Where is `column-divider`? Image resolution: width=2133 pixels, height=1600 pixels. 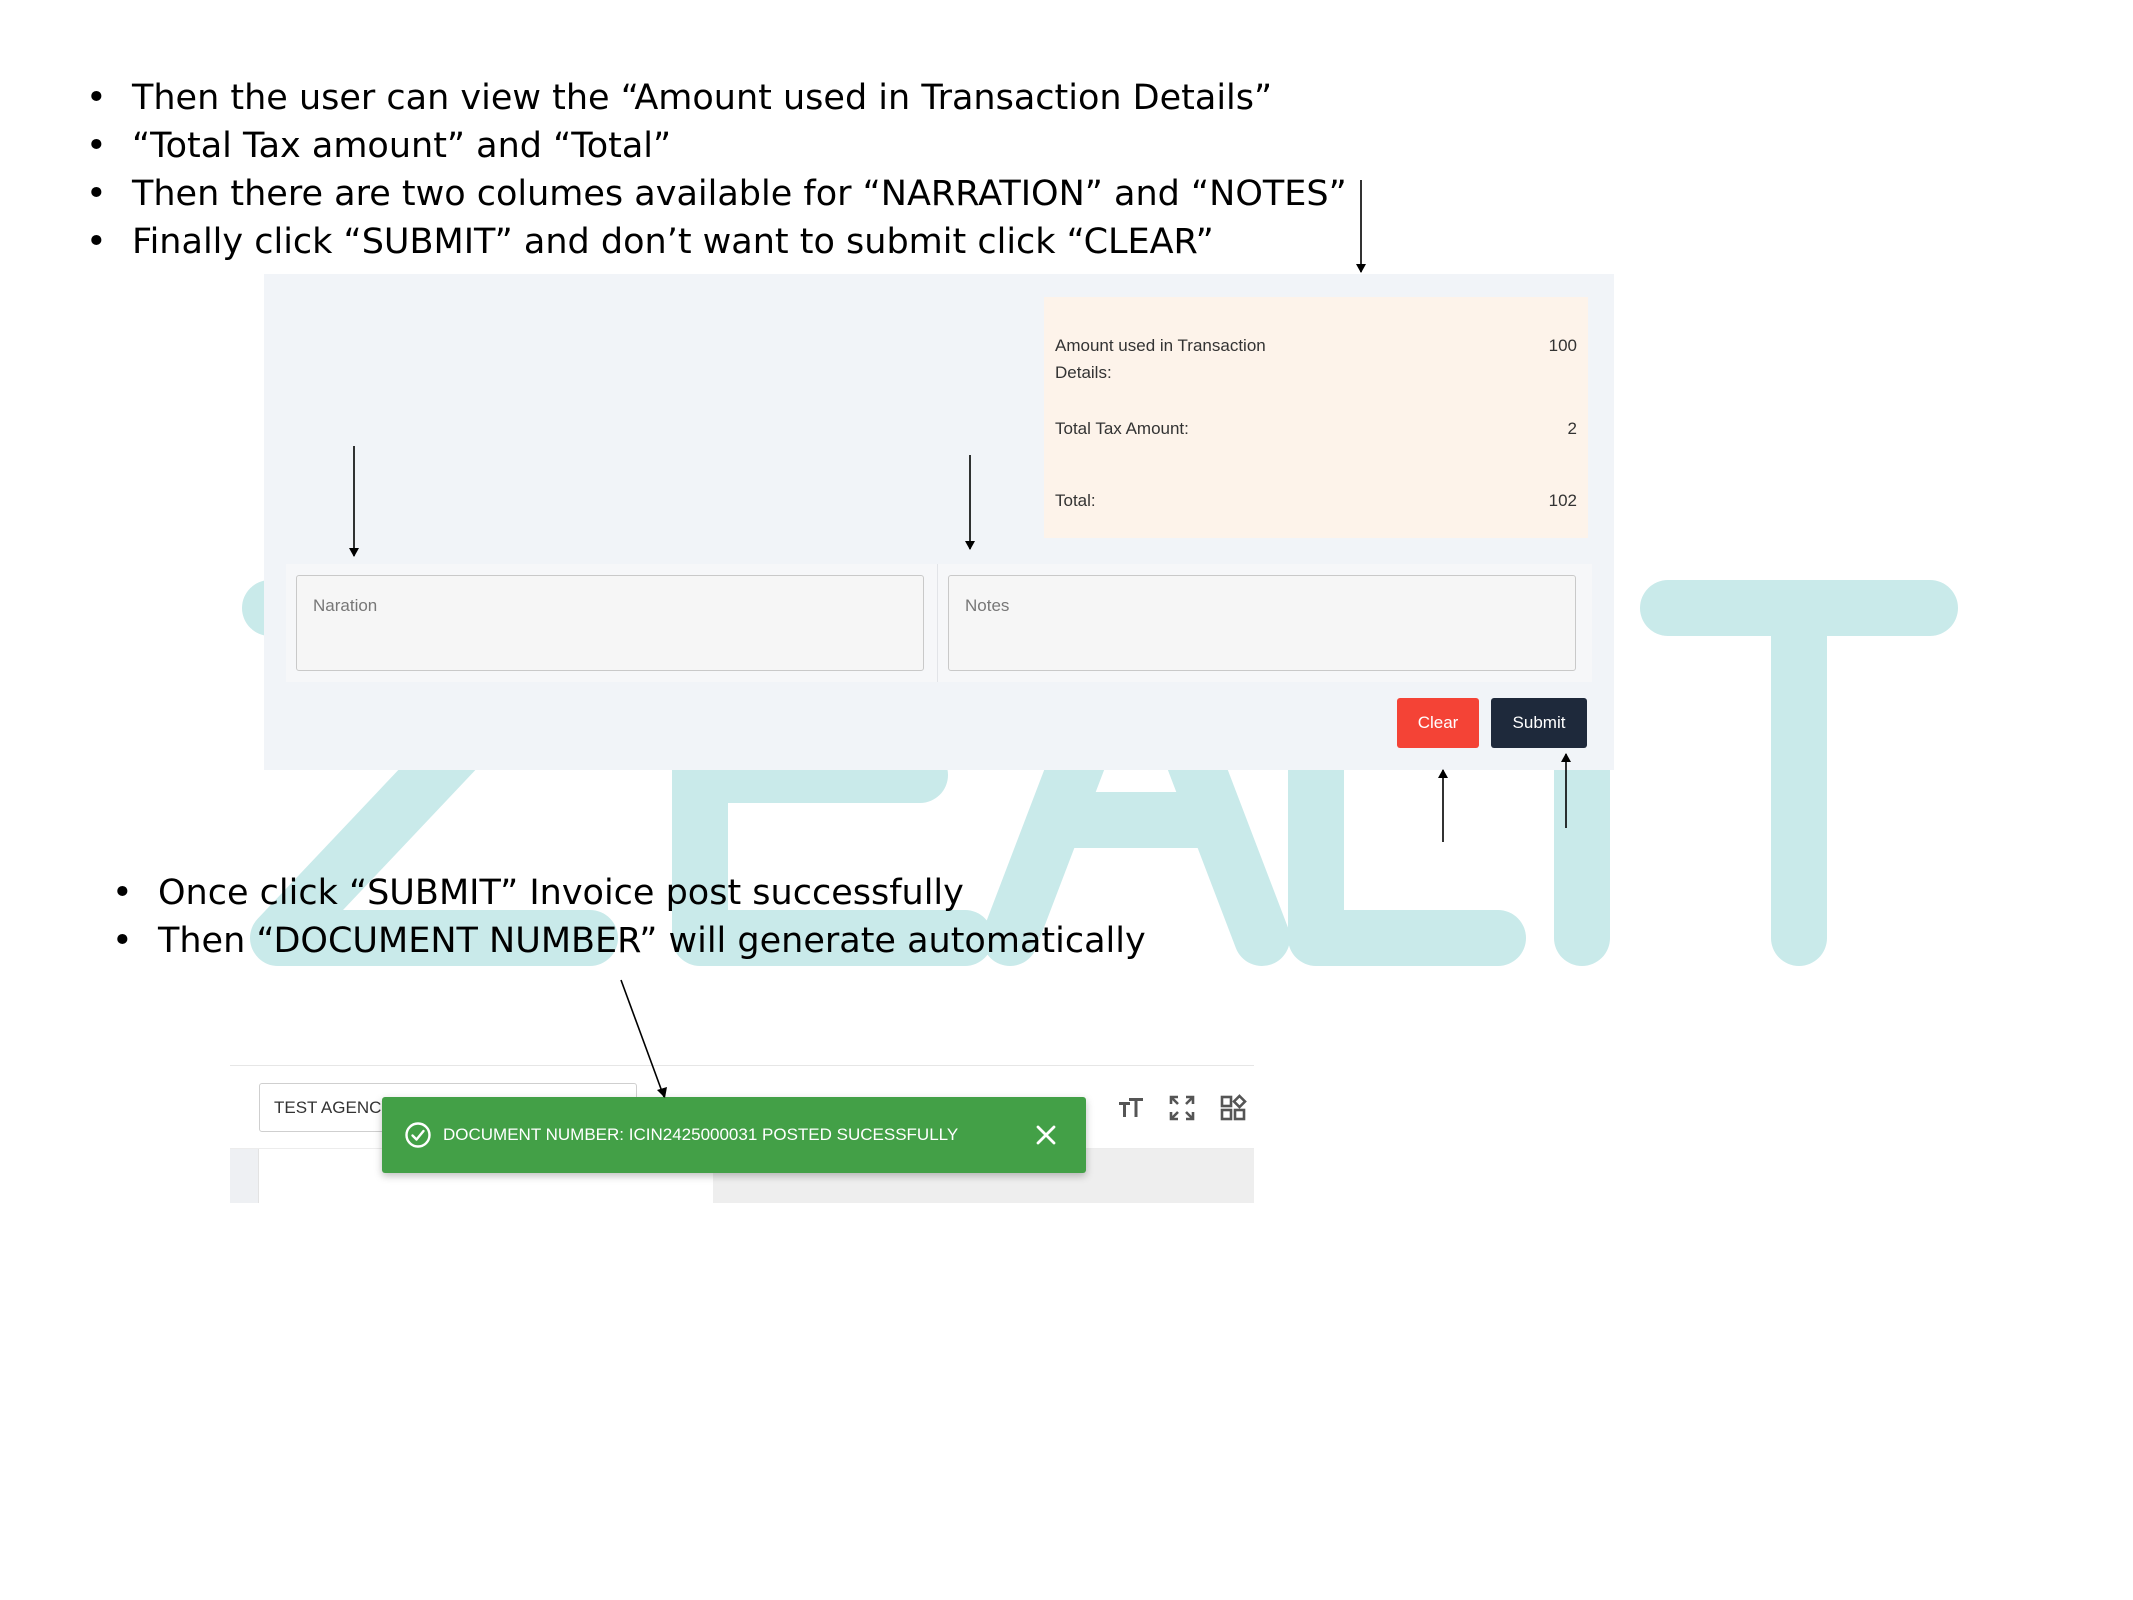 column-divider is located at coordinates (937, 623).